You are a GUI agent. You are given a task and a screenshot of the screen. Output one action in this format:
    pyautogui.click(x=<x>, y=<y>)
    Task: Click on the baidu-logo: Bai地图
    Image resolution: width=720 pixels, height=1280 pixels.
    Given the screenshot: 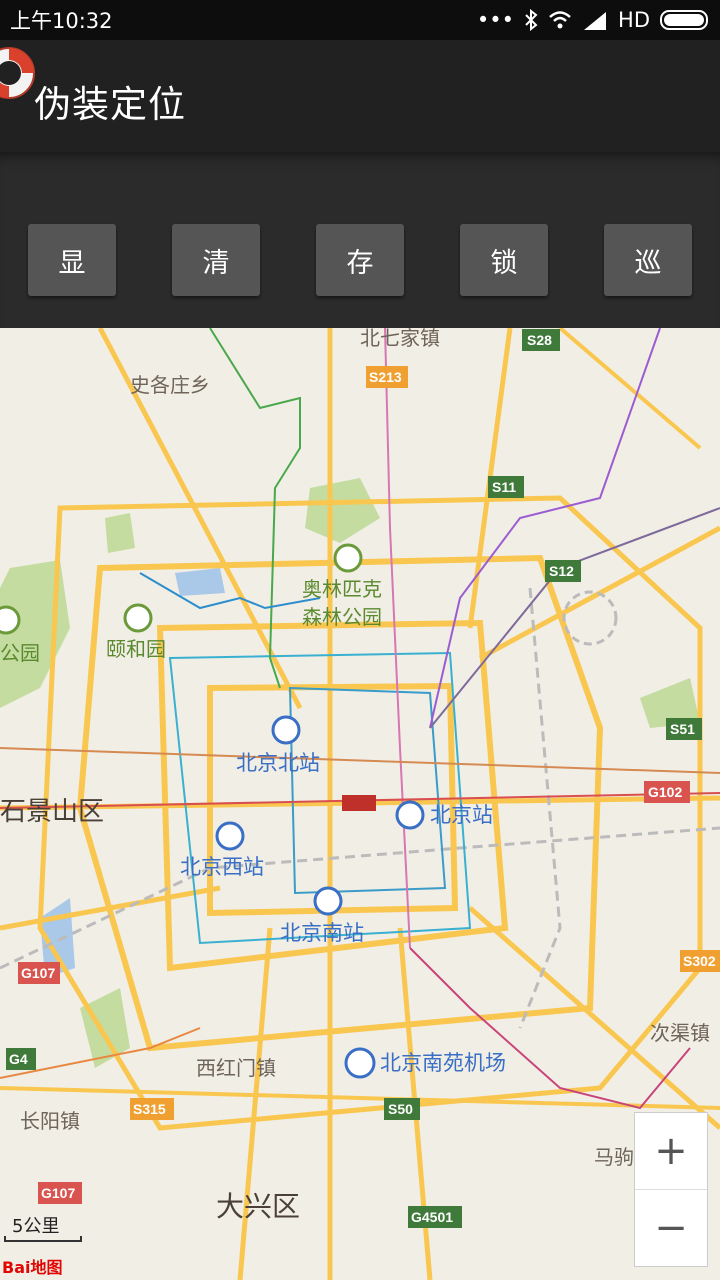 What is the action you would take?
    pyautogui.click(x=32, y=1267)
    